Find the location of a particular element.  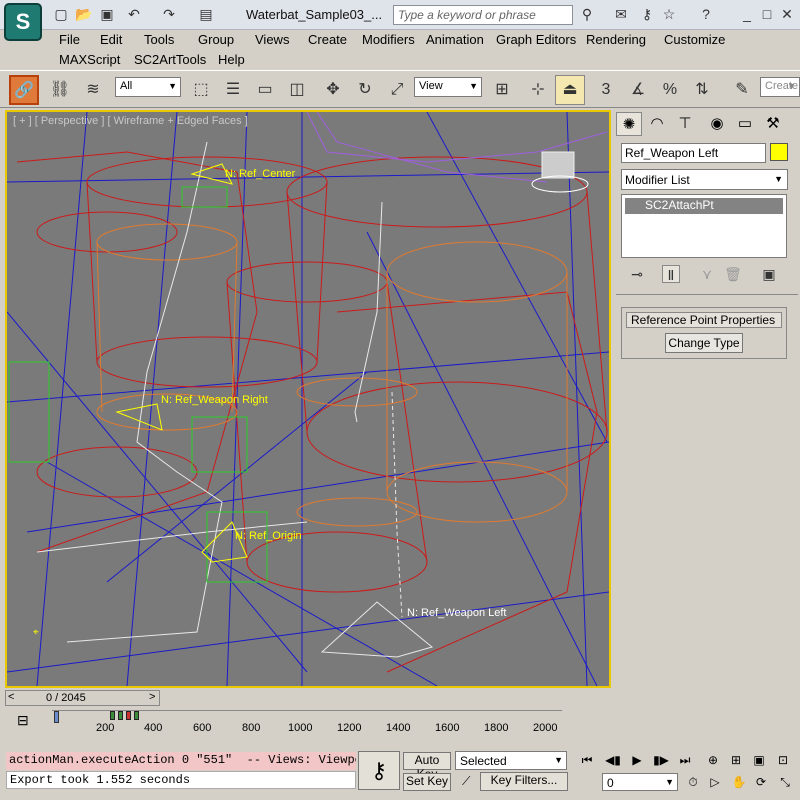

open-file-icon: 📂 is located at coordinates (84, 14).